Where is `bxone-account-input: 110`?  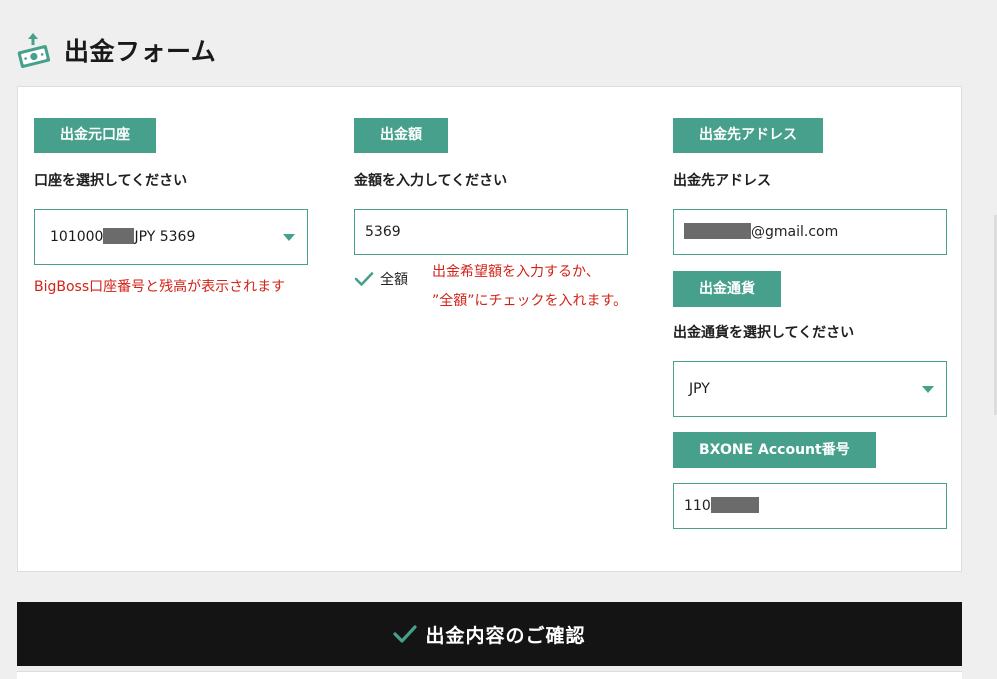 bxone-account-input: 110 is located at coordinates (810, 506).